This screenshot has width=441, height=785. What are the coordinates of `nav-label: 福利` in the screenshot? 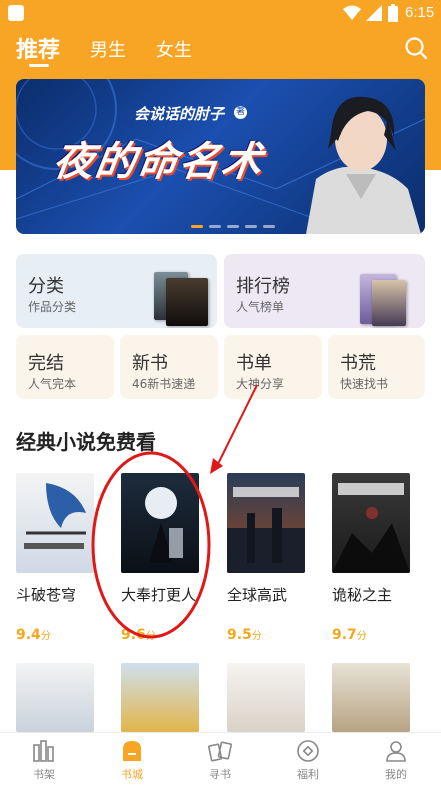 It's located at (308, 774).